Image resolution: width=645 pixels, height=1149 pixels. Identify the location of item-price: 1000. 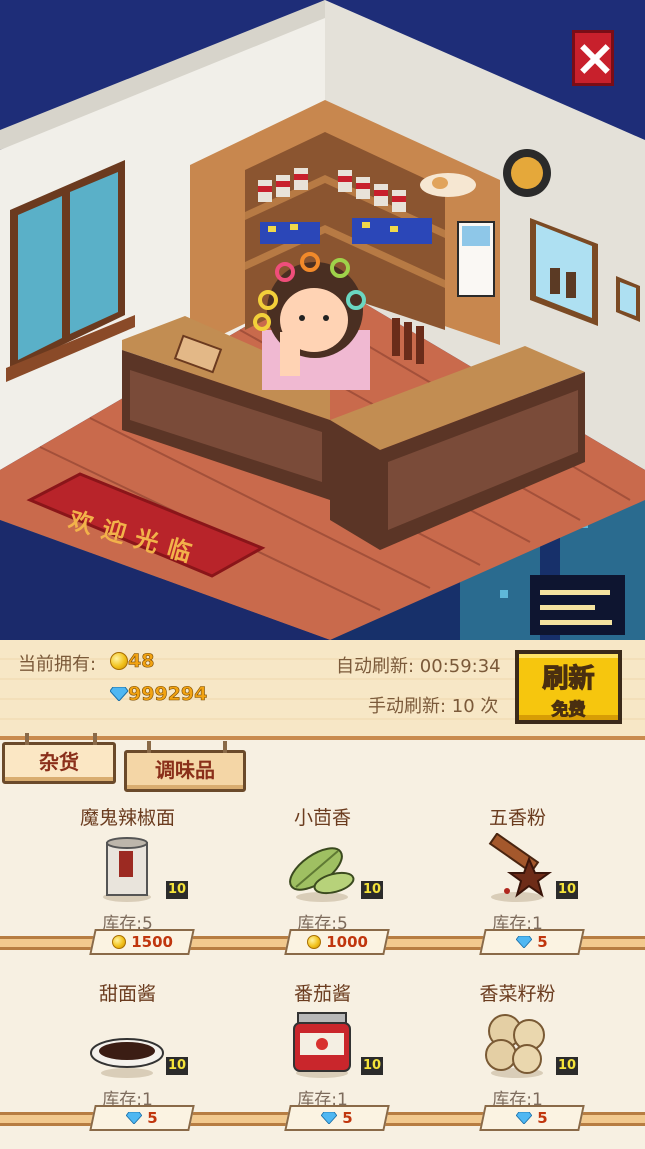
(346, 942).